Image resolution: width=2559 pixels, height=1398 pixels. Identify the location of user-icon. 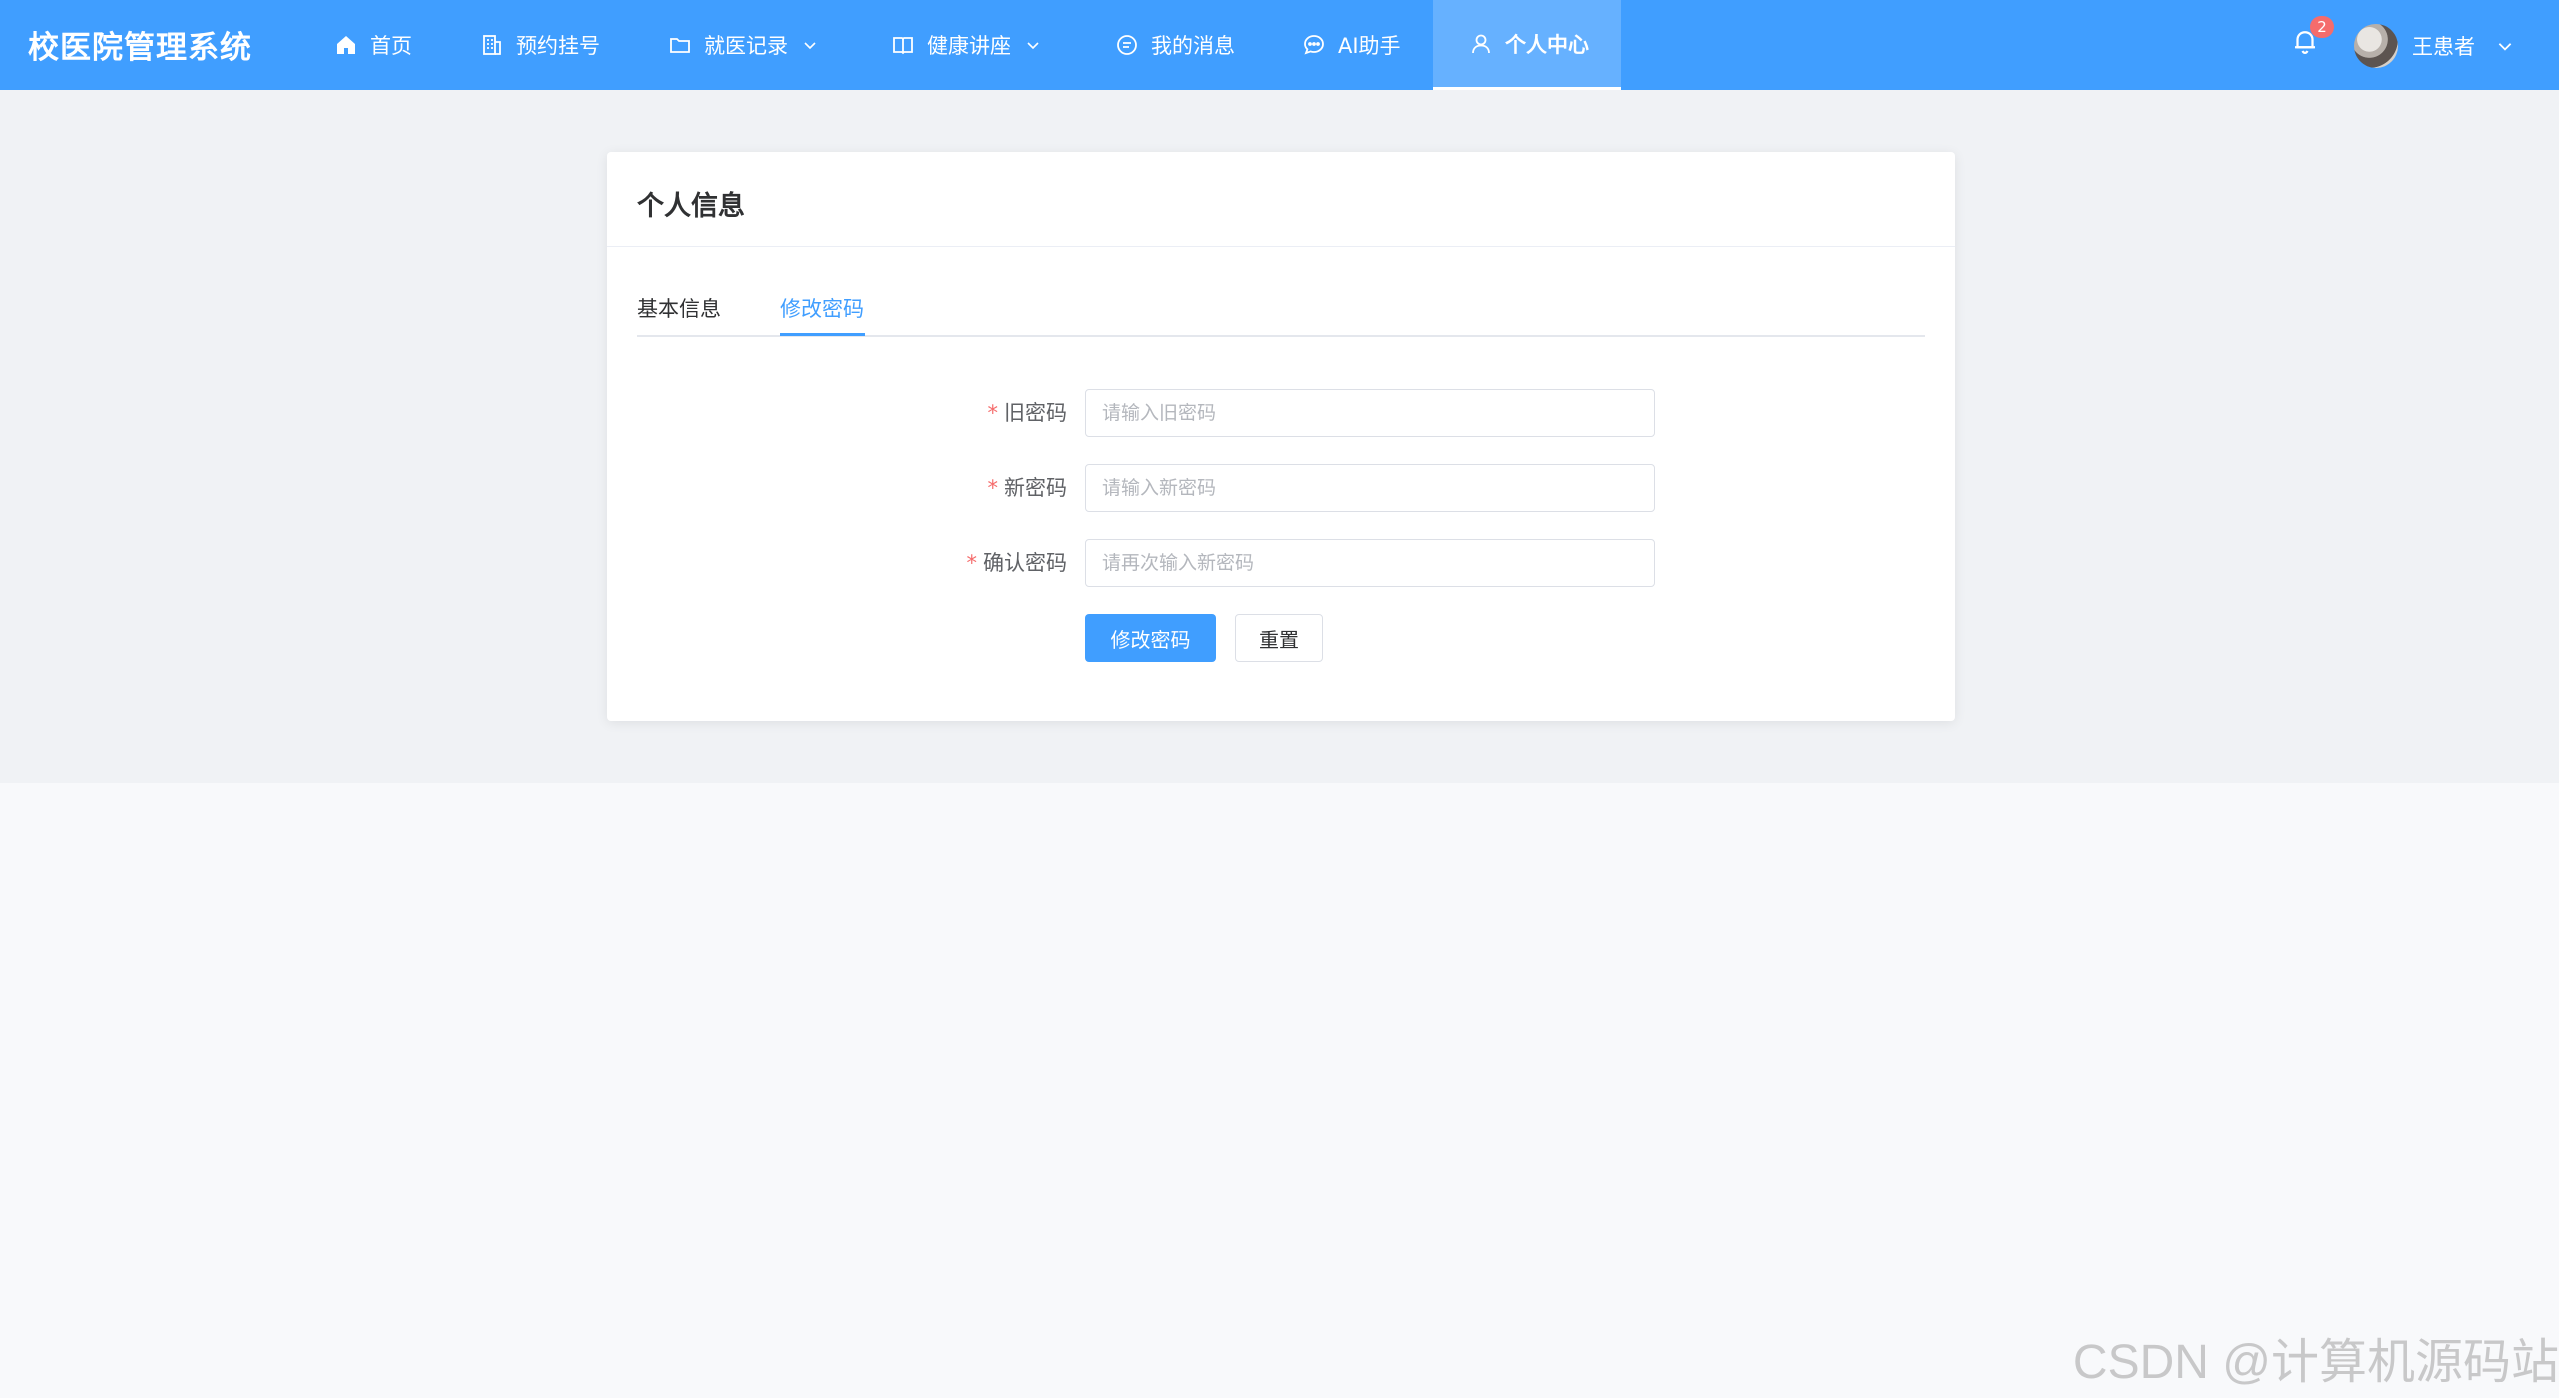
(1481, 44).